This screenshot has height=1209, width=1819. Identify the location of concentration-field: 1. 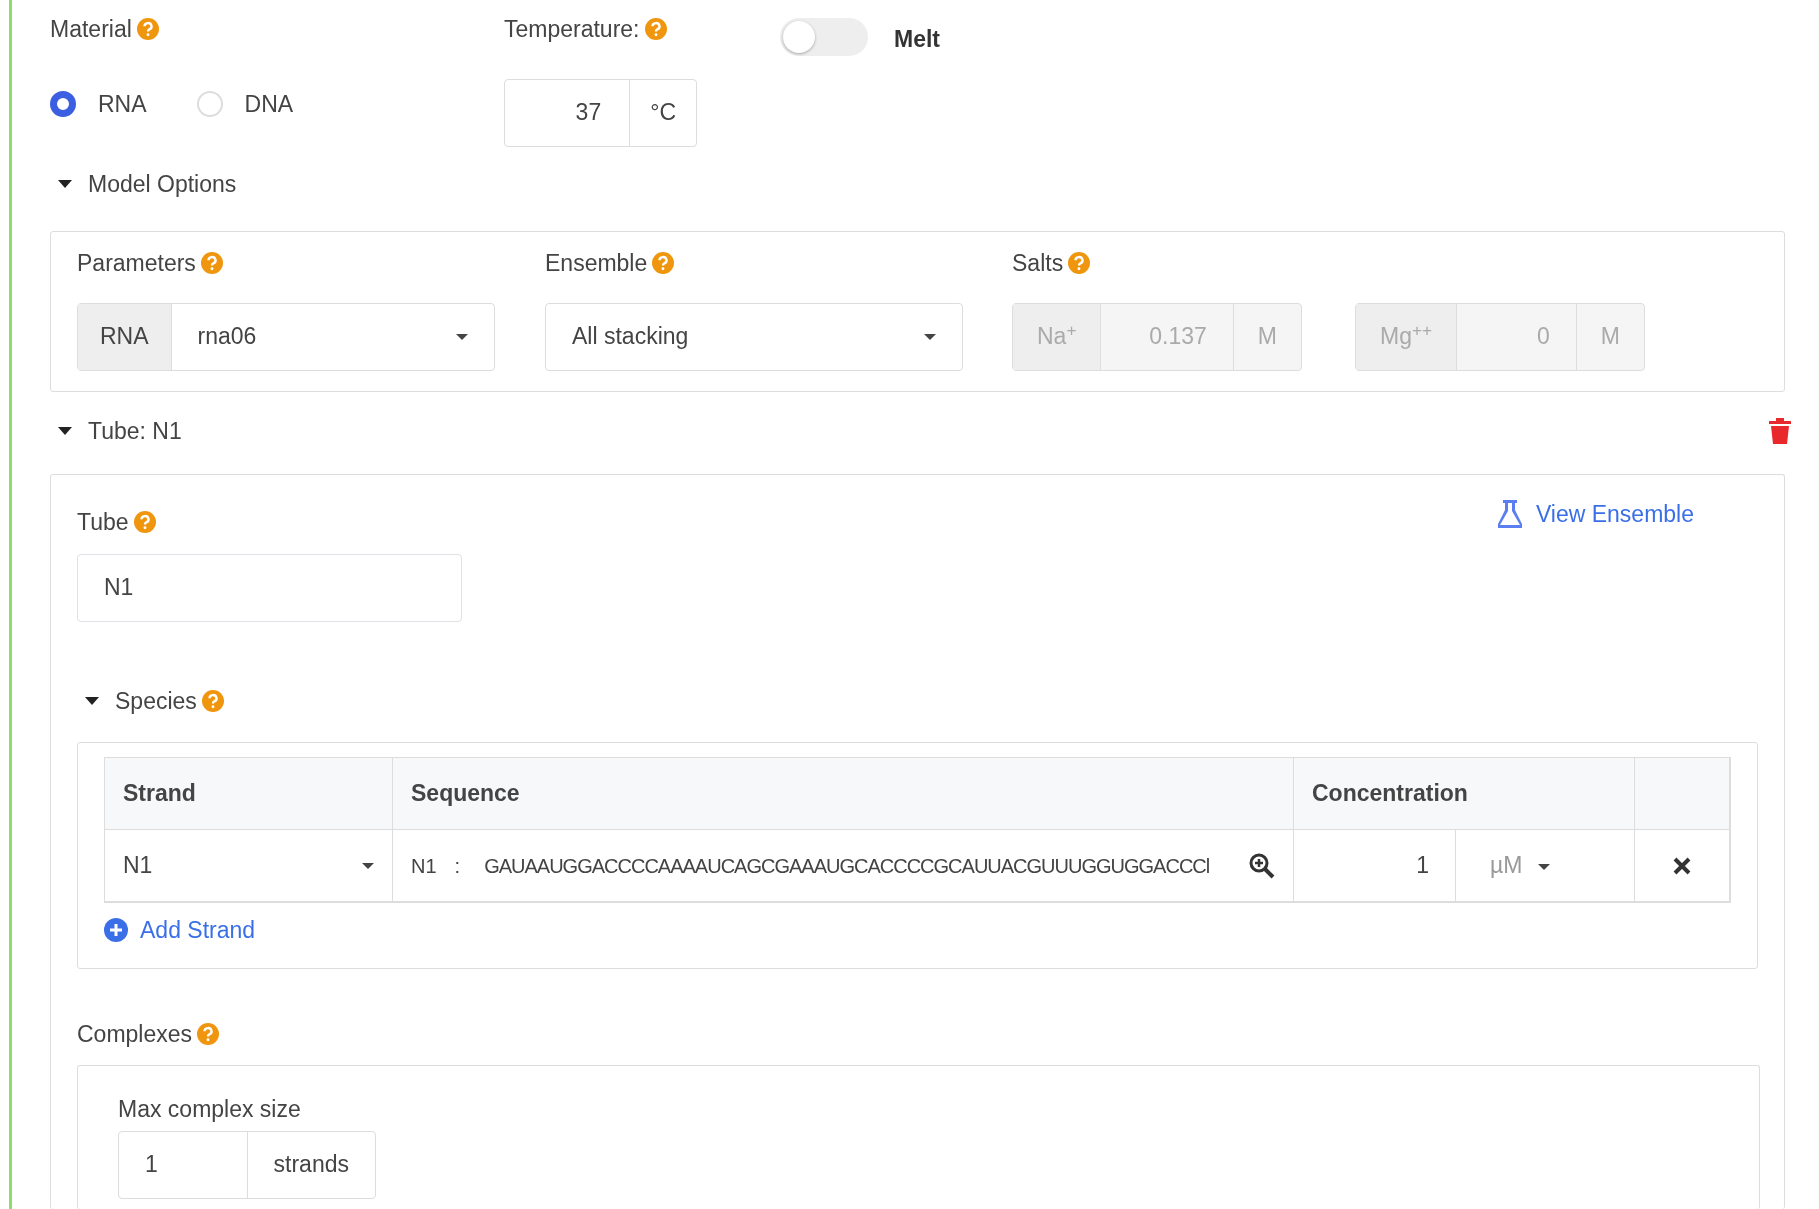
(1375, 866).